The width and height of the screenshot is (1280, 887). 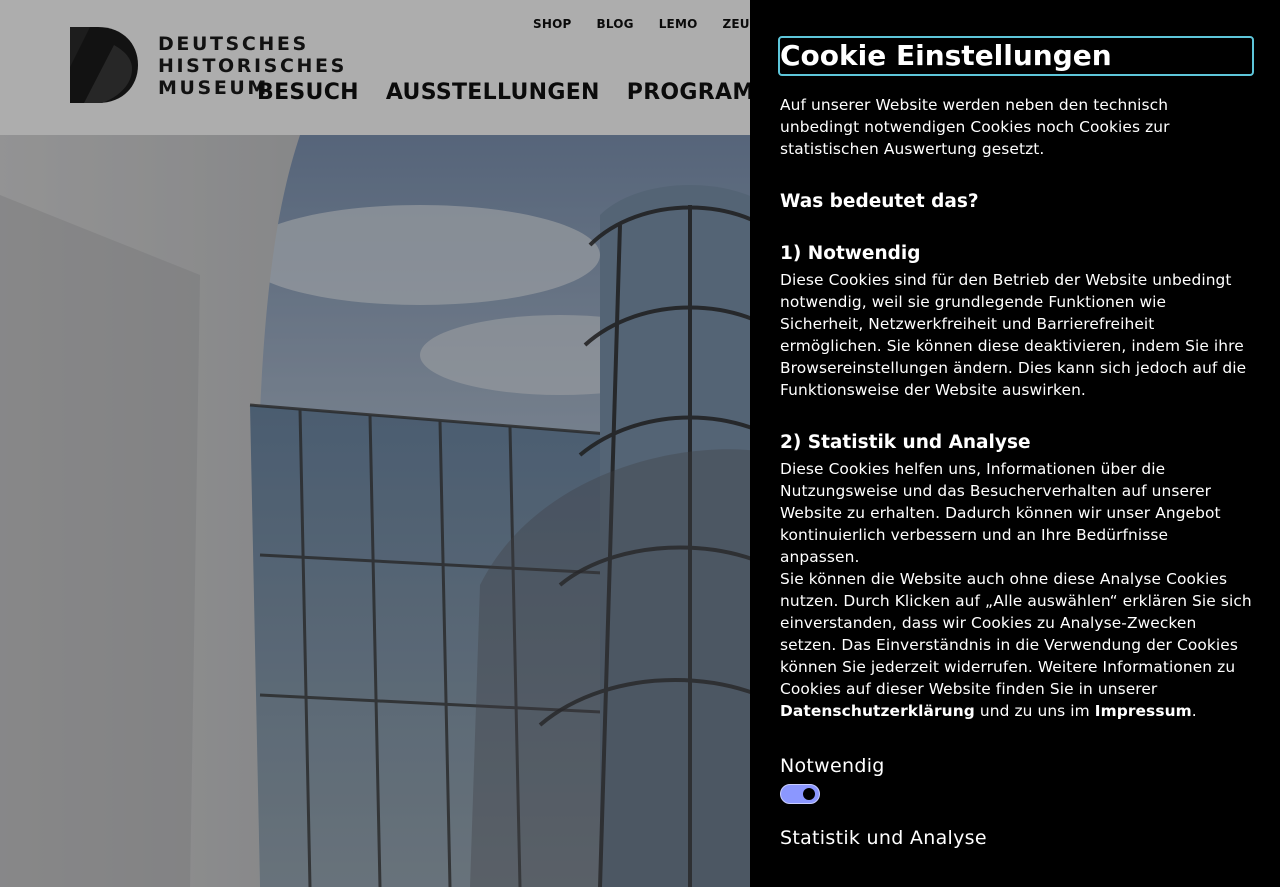 What do you see at coordinates (1016, 56) in the screenshot?
I see `cookie-panel-title: Cookie Einstellungen` at bounding box center [1016, 56].